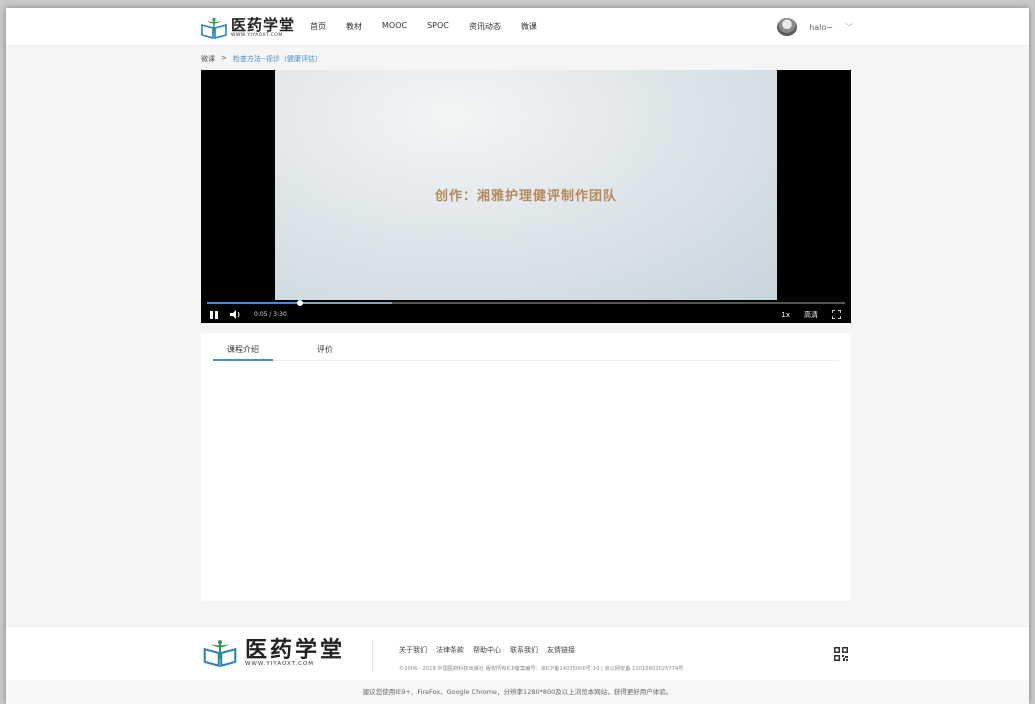  What do you see at coordinates (280, 664) in the screenshot?
I see `footer-logo-domain-text: WWW.YIYAOXT.COM` at bounding box center [280, 664].